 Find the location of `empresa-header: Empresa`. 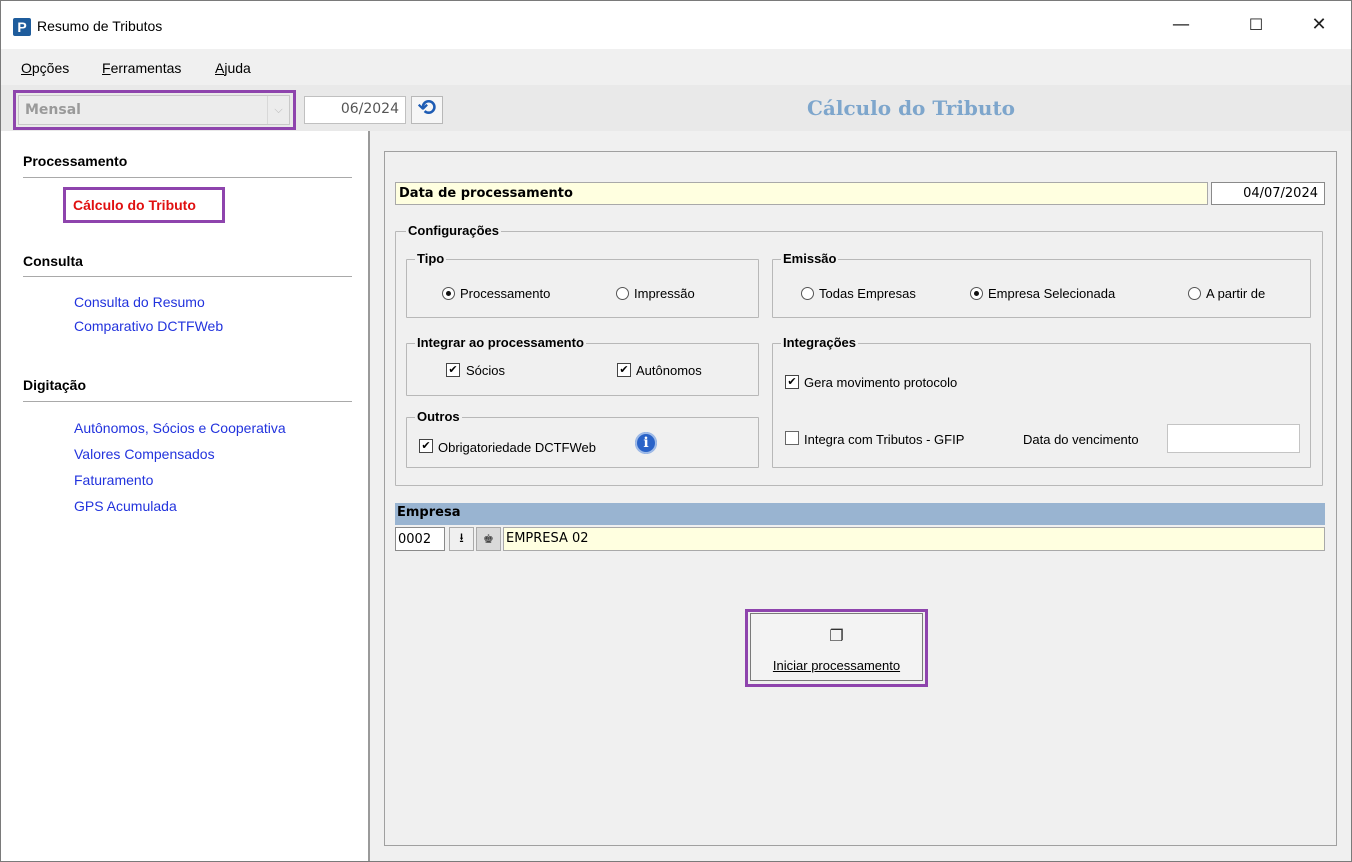

empresa-header: Empresa is located at coordinates (860, 514).